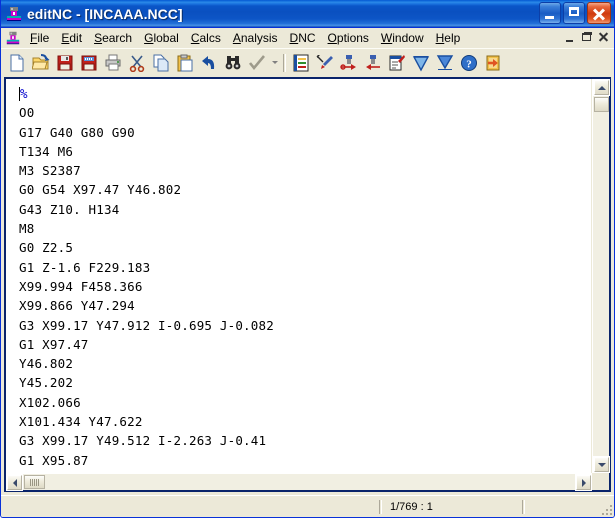  I want to click on exit-door-icon, so click(493, 62).